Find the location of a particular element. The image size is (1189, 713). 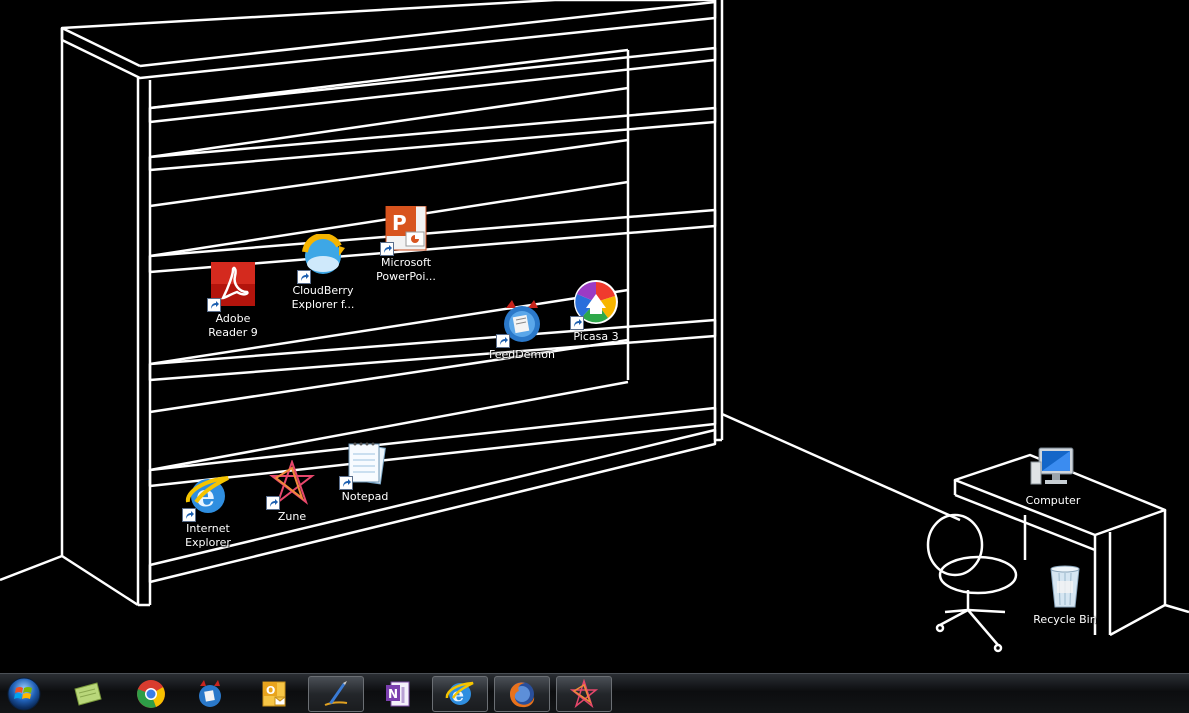

desktop-icon-label: FeedDemon is located at coordinates (522, 354).